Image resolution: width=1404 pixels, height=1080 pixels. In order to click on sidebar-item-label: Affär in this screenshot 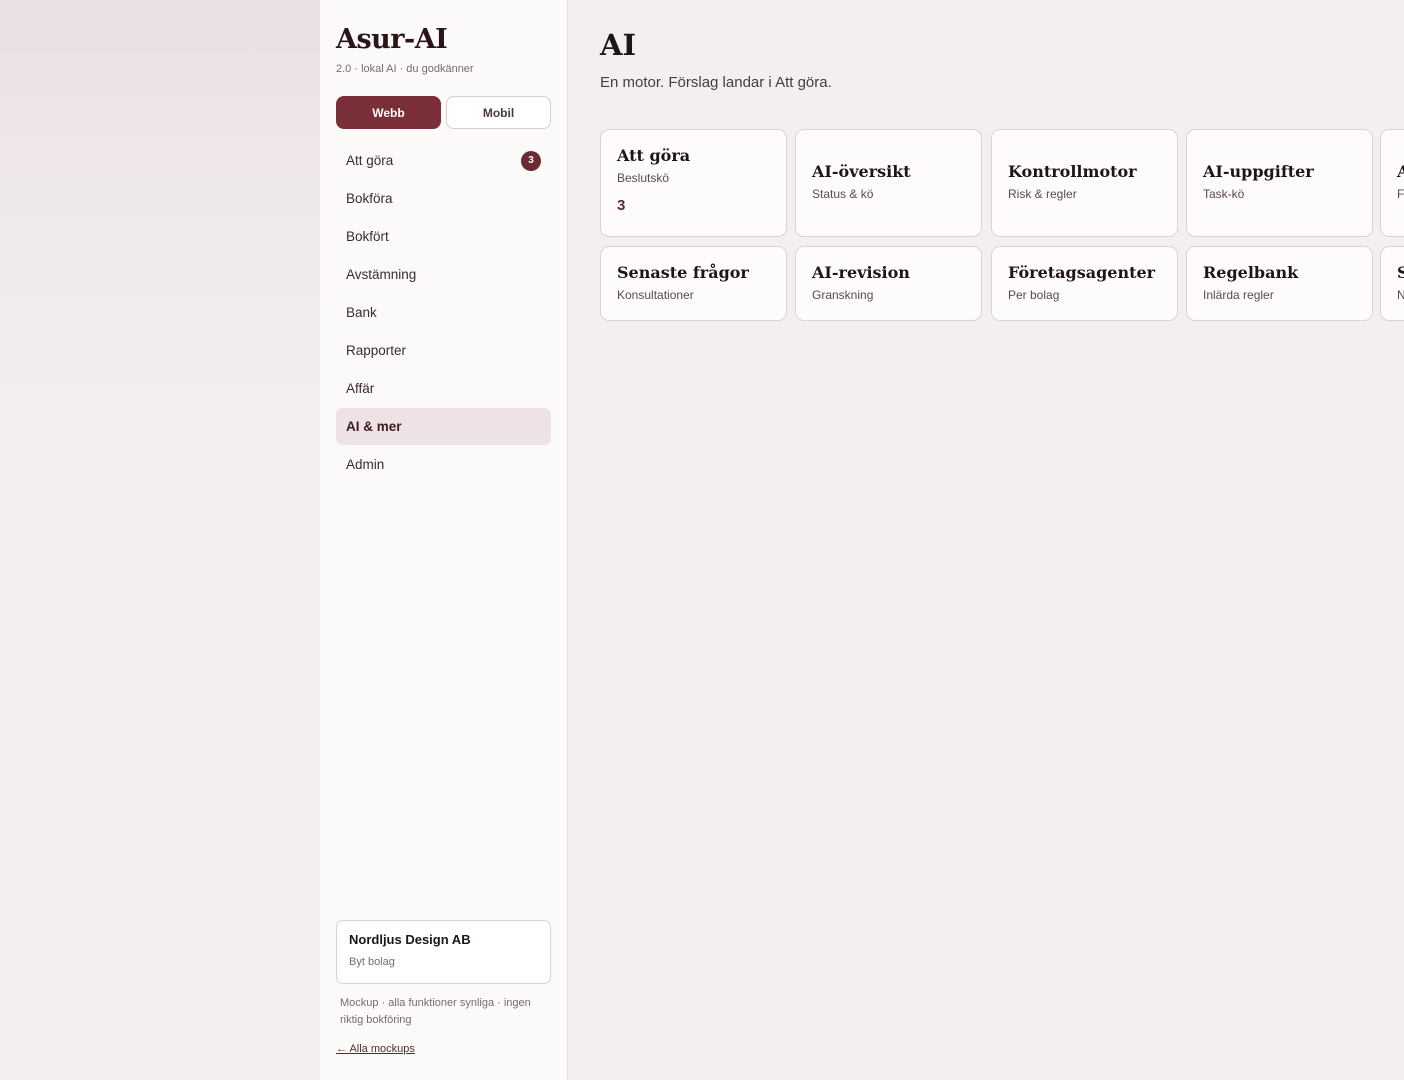, I will do `click(360, 388)`.